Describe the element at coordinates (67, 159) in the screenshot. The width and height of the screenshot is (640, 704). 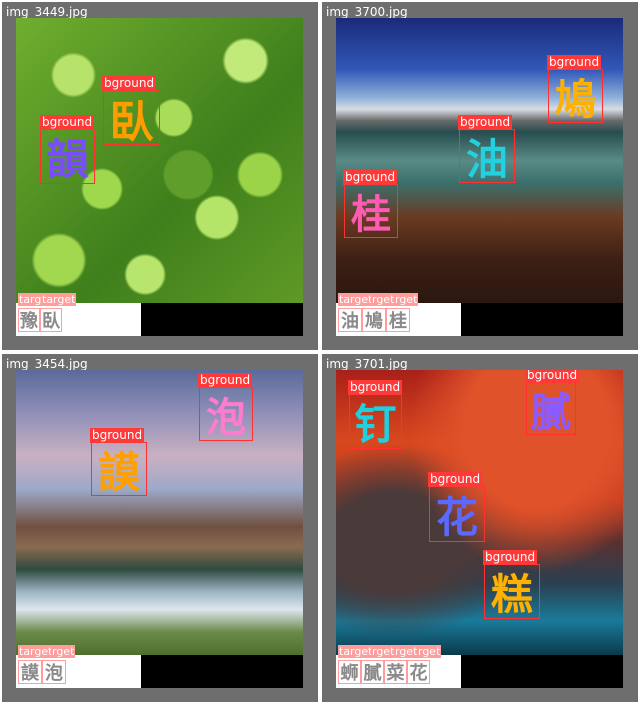
I see `detected-glyph: 韻` at that location.